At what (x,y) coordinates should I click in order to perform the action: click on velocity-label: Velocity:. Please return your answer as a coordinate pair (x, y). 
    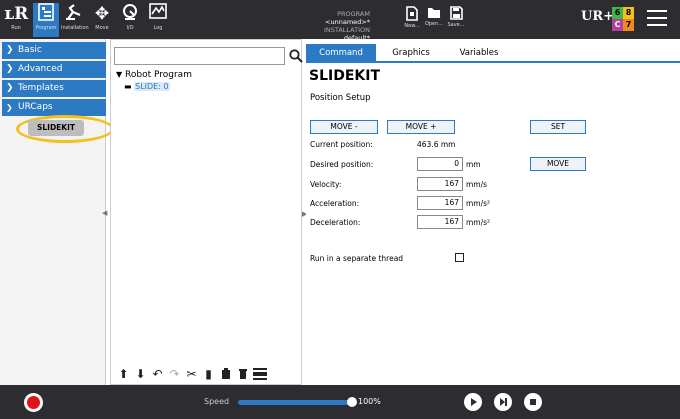
    Looking at the image, I should click on (326, 184).